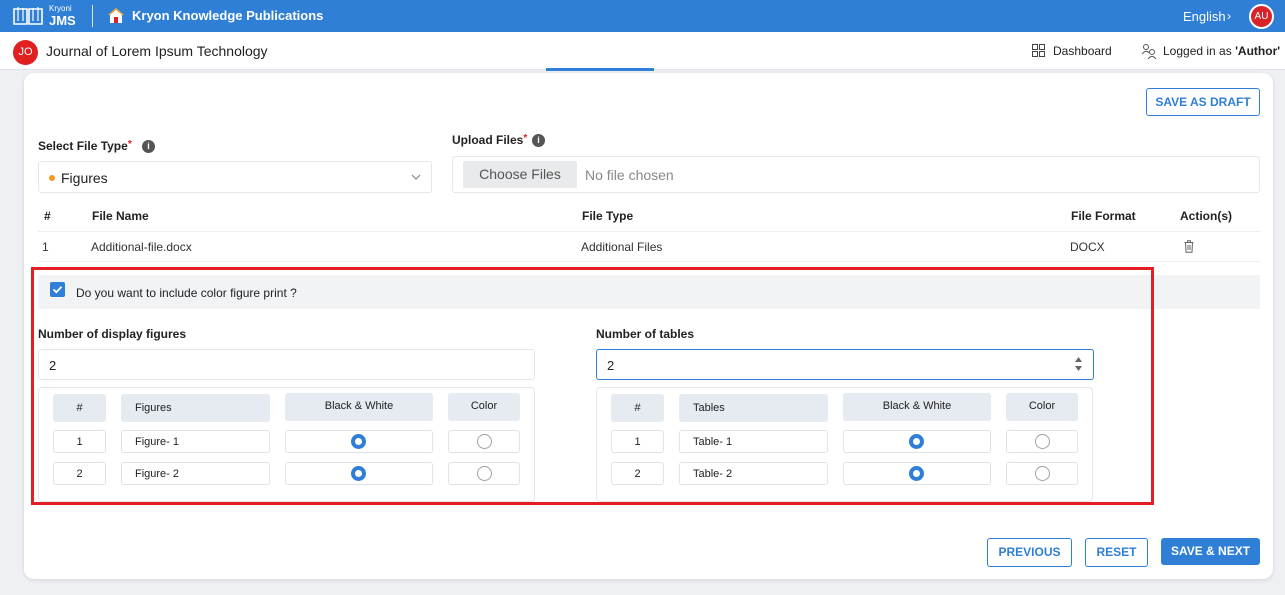 The image size is (1285, 595). I want to click on tables-header-name: Tables, so click(753, 408).